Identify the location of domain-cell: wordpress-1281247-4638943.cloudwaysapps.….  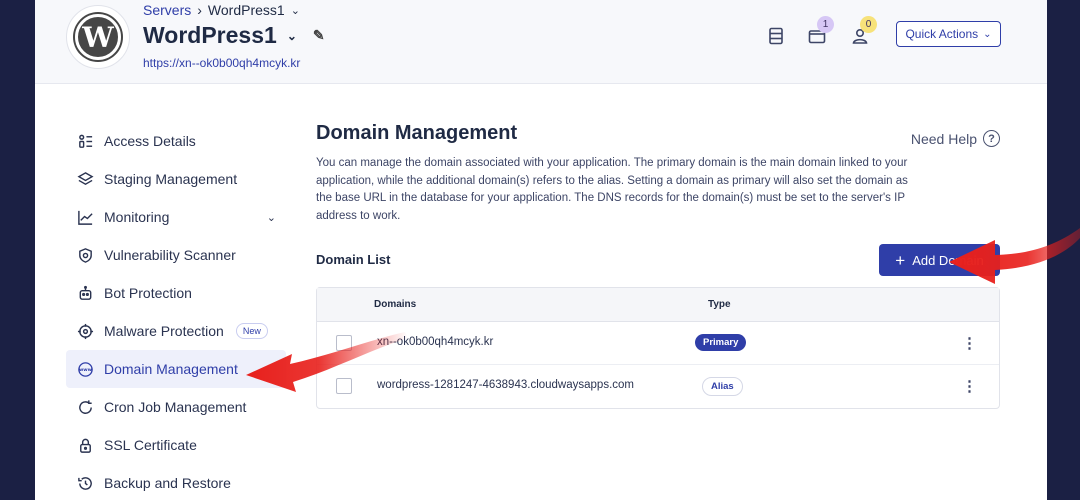
(505, 385).